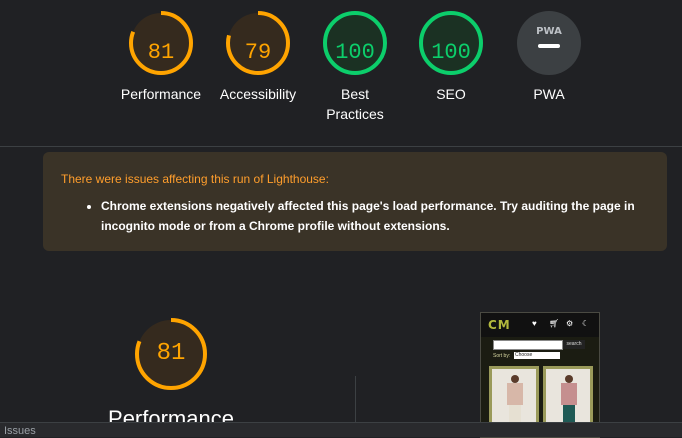 This screenshot has width=682, height=438. Describe the element at coordinates (258, 52) in the screenshot. I see `gauge-score: 79` at that location.